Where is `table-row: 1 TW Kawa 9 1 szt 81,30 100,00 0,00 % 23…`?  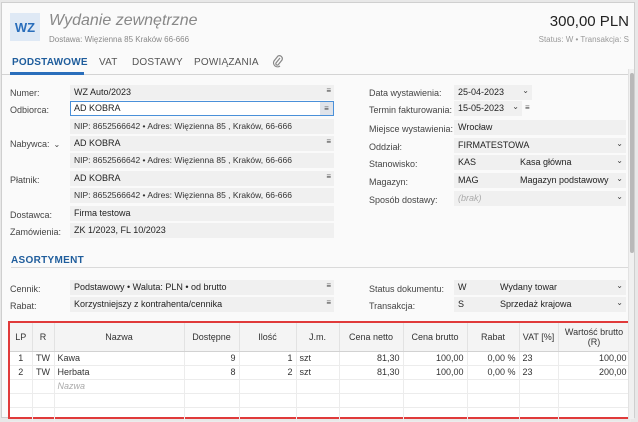
table-row: 1 TW Kawa 9 1 szt 81,30 100,00 0,00 % 23… is located at coordinates (320, 358).